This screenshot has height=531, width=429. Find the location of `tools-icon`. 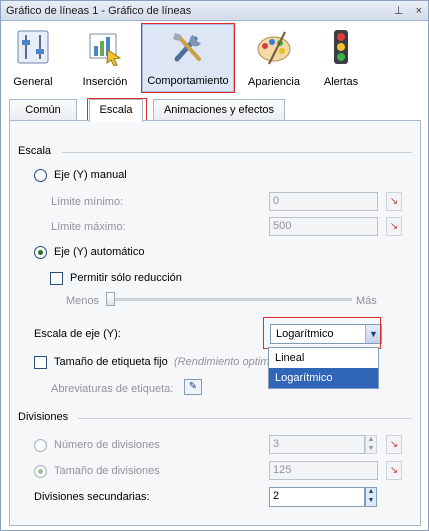

tools-icon is located at coordinates (187, 47).